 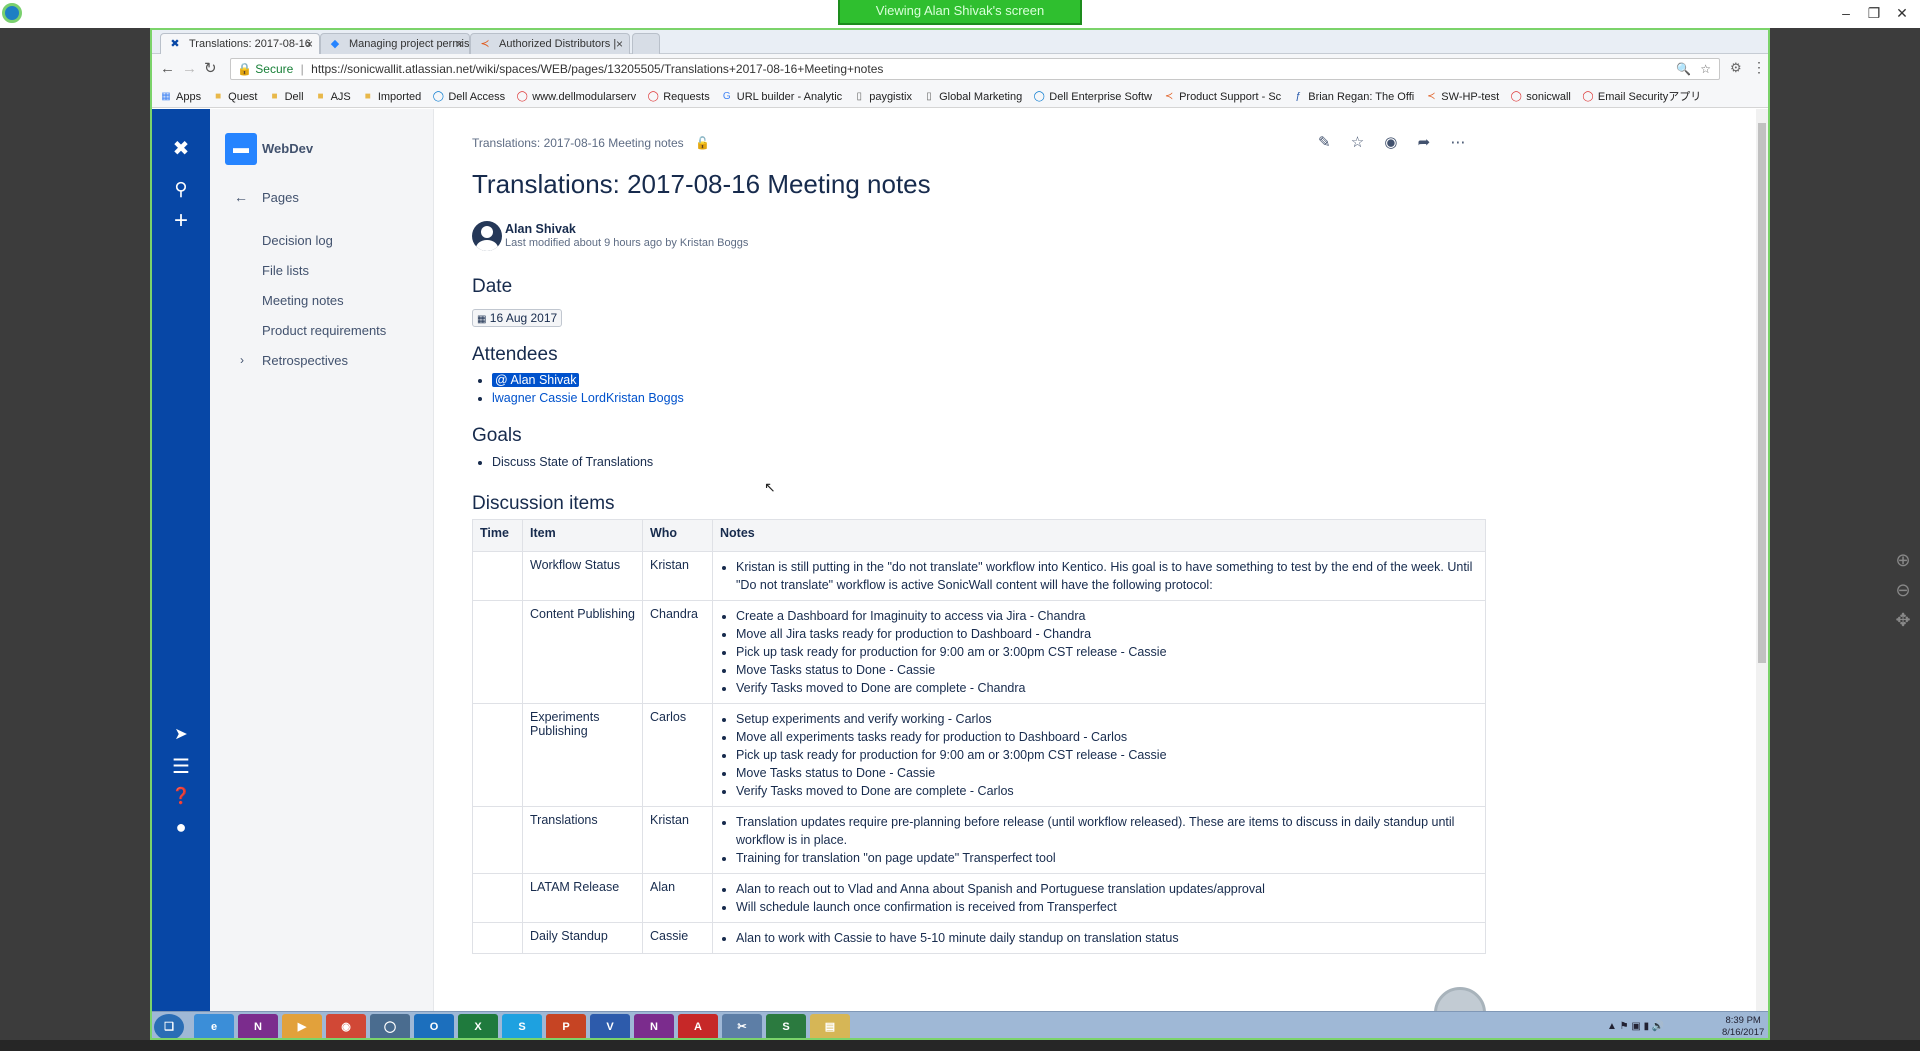 I want to click on sidebar-item-decision-log: Decision log, so click(x=297, y=240).